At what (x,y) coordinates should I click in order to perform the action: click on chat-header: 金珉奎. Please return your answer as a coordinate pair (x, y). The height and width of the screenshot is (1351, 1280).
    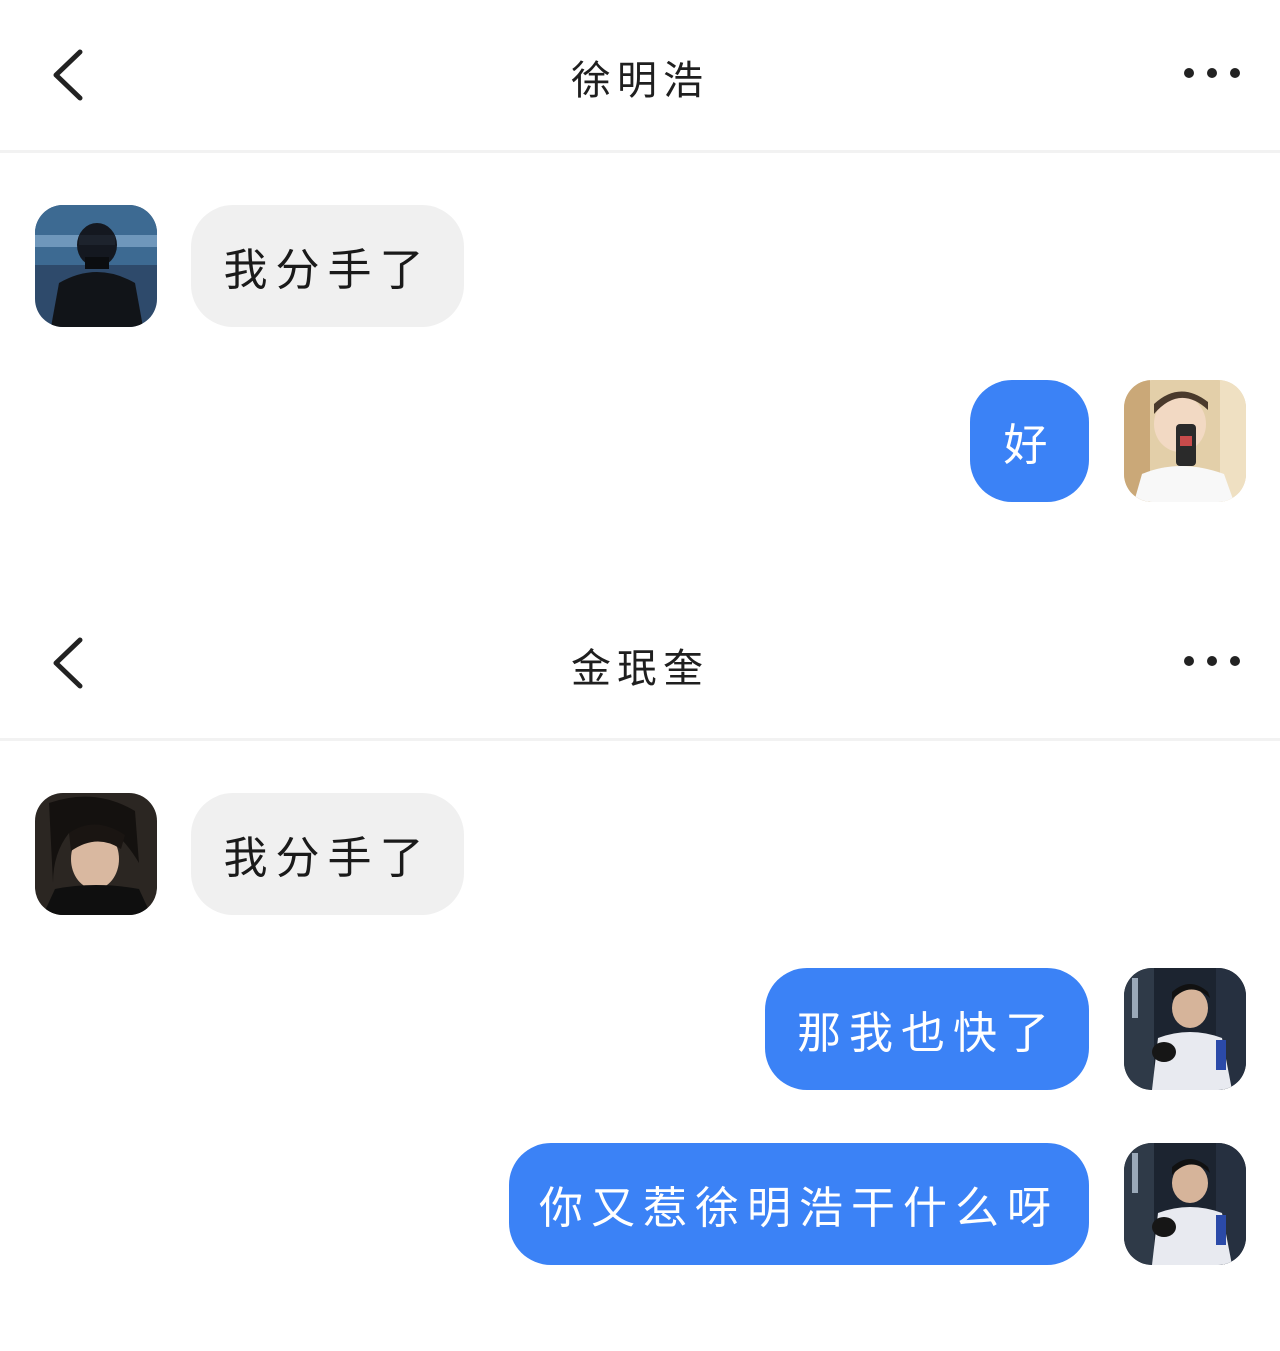
    Looking at the image, I should click on (640, 664).